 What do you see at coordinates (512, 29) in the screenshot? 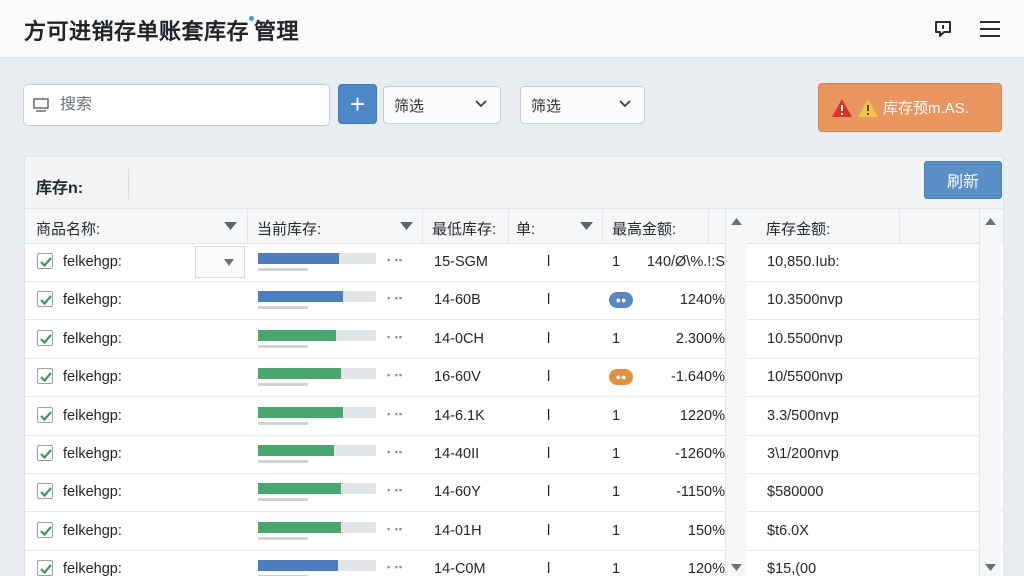
I see `title-bar: 方可进销存单账套库存 管理` at bounding box center [512, 29].